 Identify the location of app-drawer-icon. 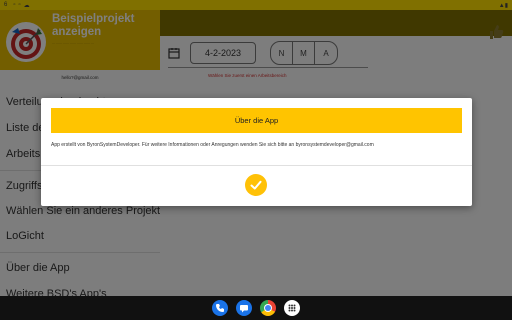
(292, 308).